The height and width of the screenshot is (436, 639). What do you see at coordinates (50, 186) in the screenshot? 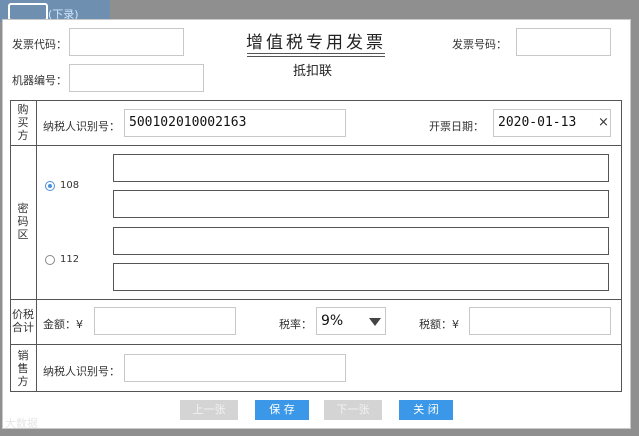
I see `cipher-option-108-radio` at bounding box center [50, 186].